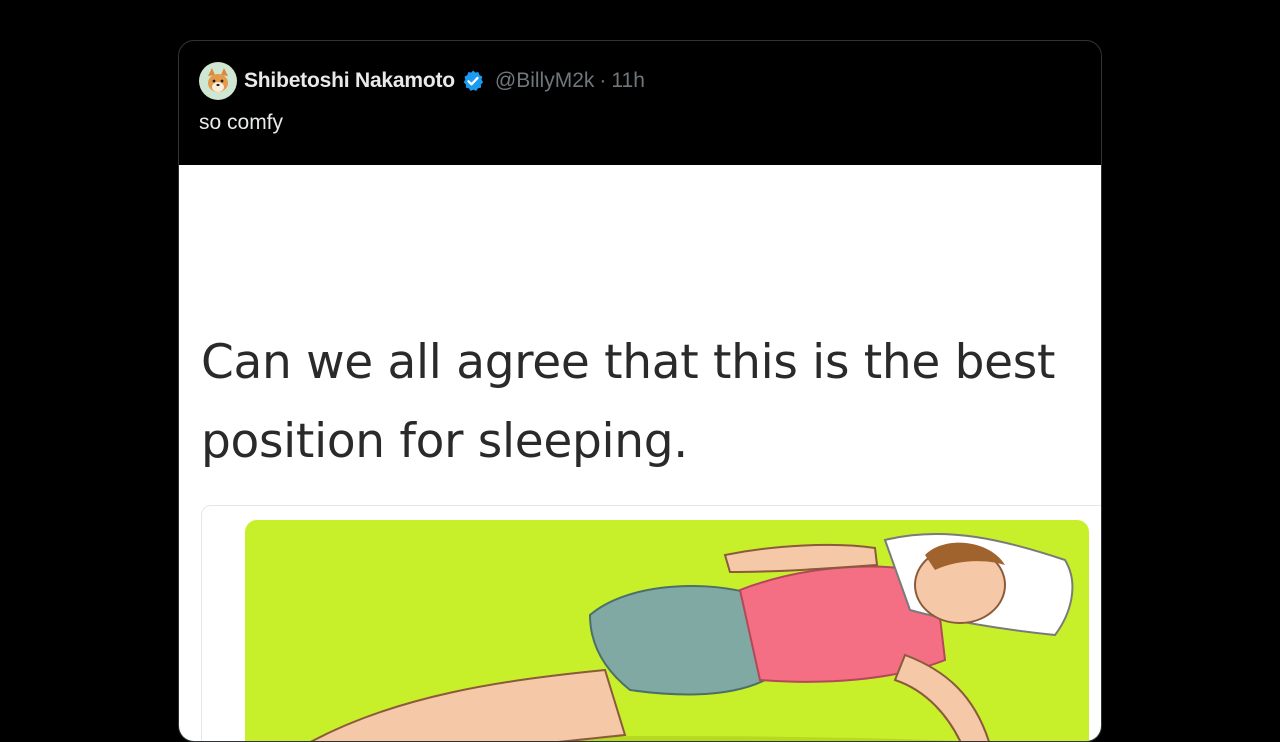 The height and width of the screenshot is (742, 1280). Describe the element at coordinates (627, 80) in the screenshot. I see `tweet-timestamp: 11h` at that location.